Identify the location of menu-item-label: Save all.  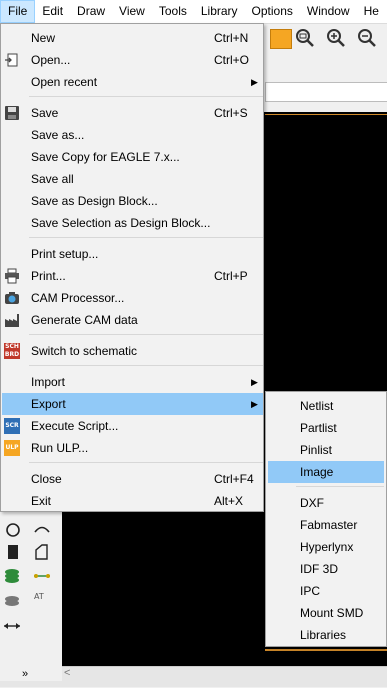
(52, 179).